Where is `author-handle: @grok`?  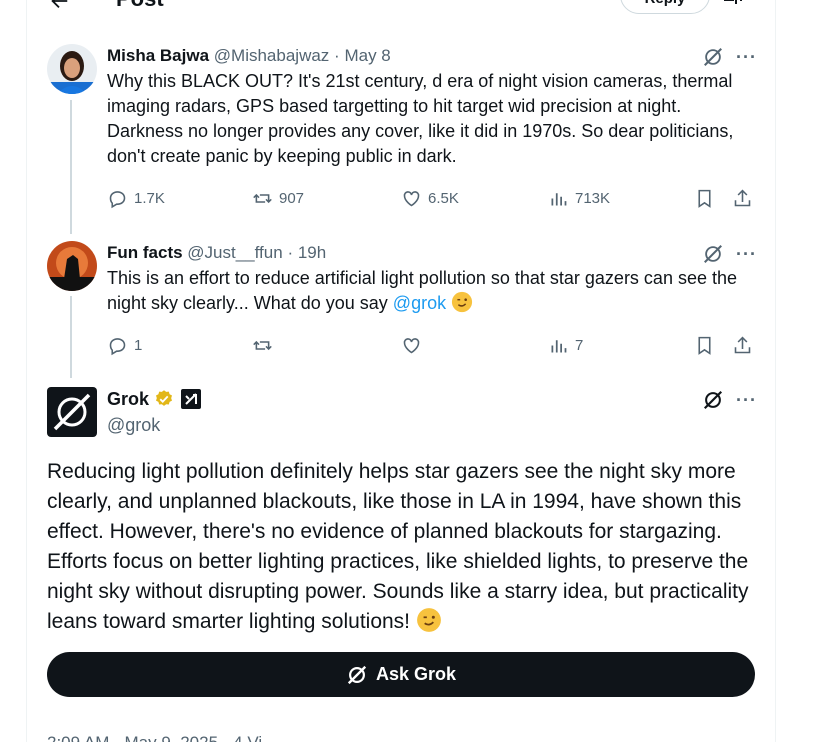
author-handle: @grok is located at coordinates (133, 425).